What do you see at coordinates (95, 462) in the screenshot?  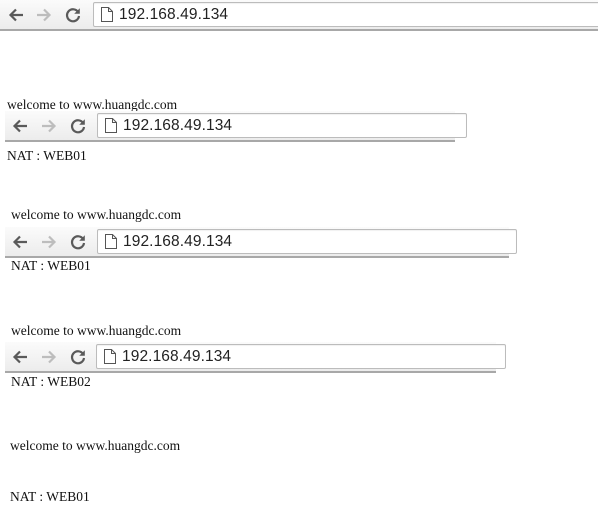 I see `page-content: welcome to www.huangdc.com NAT : WEB01` at bounding box center [95, 462].